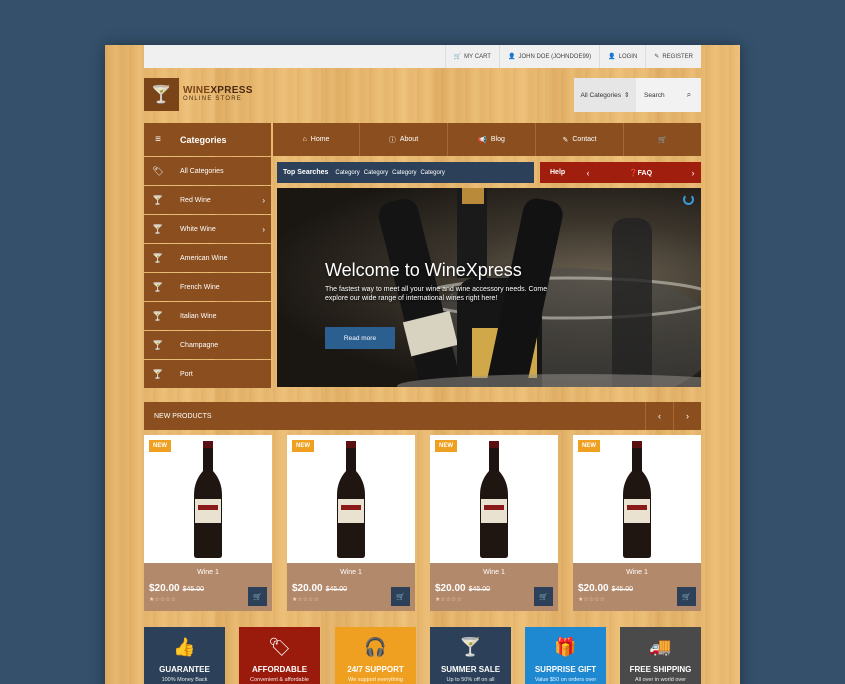  What do you see at coordinates (471, 56) in the screenshot?
I see `my-cart-link: 🛒 MY CART` at bounding box center [471, 56].